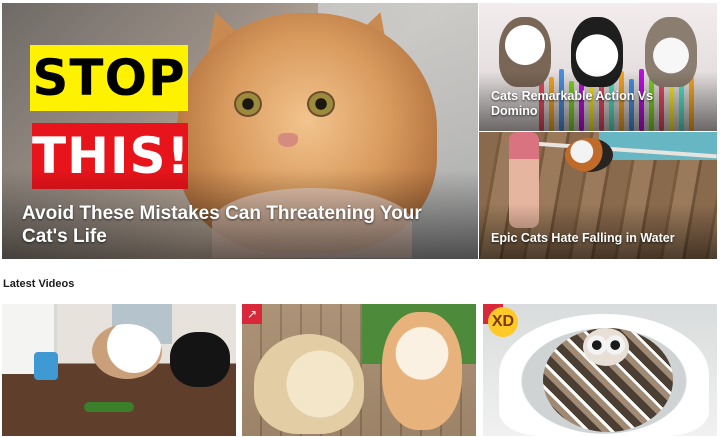 This screenshot has width=720, height=437. Describe the element at coordinates (248, 104) in the screenshot. I see `cat-eye-left` at that location.